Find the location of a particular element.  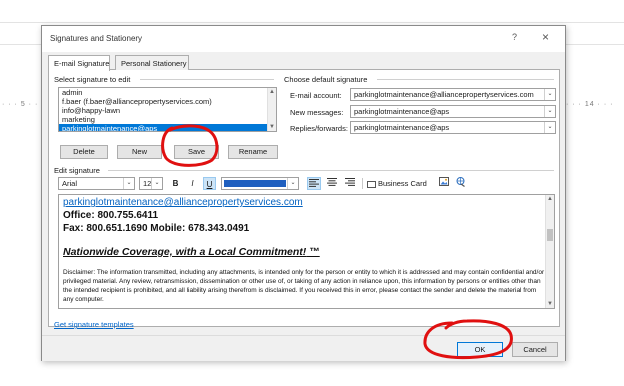

help-button: ? is located at coordinates (514, 37).